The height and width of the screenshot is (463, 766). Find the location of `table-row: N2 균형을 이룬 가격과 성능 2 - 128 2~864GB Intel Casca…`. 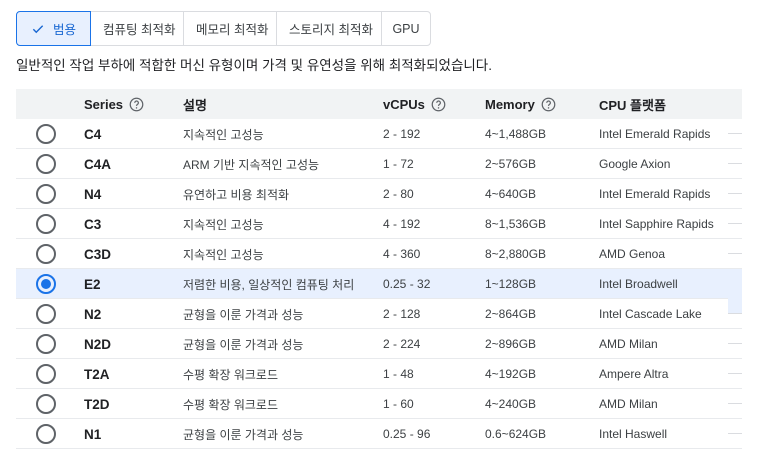

table-row: N2 균형을 이룬 가격과 성능 2 - 128 2~864GB Intel Casca… is located at coordinates (379, 314).